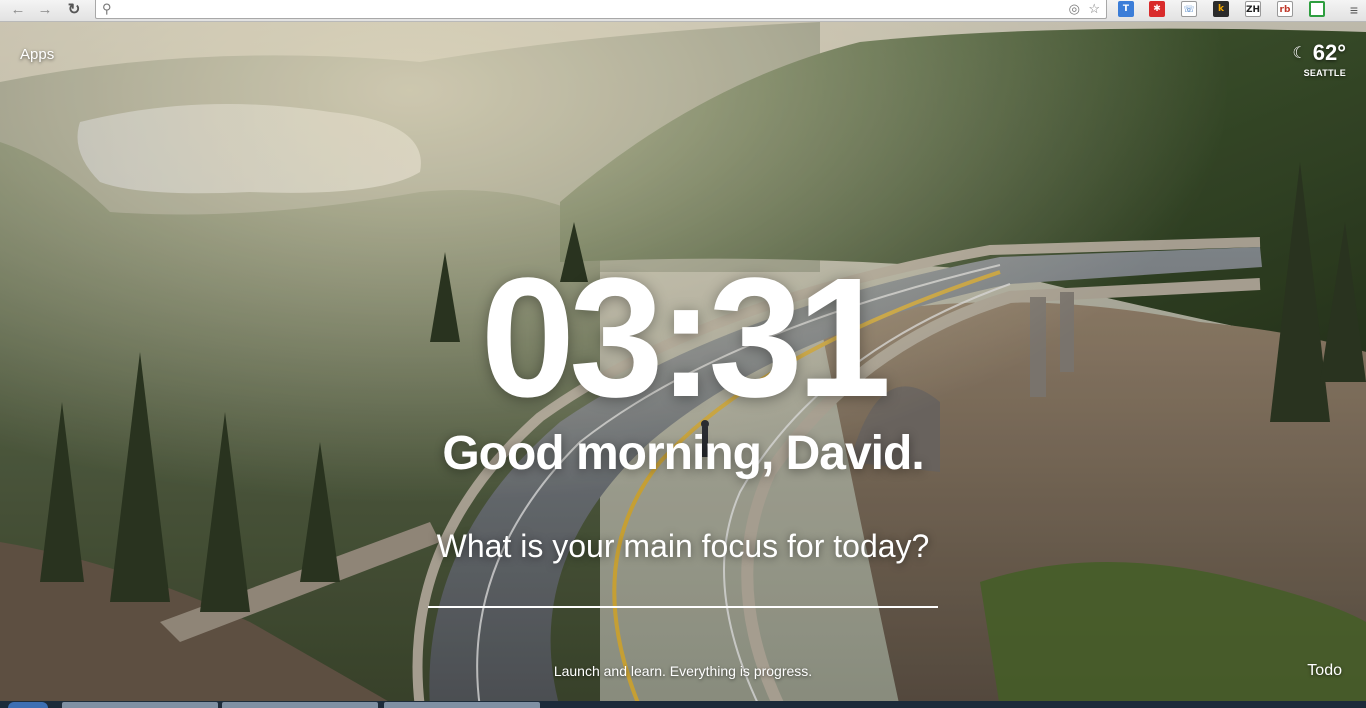 This screenshot has width=1366, height=708. What do you see at coordinates (37, 54) in the screenshot?
I see `apps-link: Apps` at bounding box center [37, 54].